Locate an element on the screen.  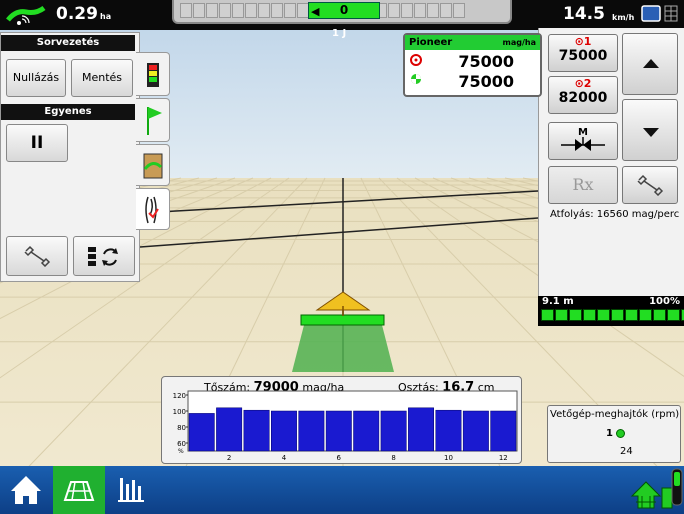
pass-number: 1 J is located at coordinates (339, 33).